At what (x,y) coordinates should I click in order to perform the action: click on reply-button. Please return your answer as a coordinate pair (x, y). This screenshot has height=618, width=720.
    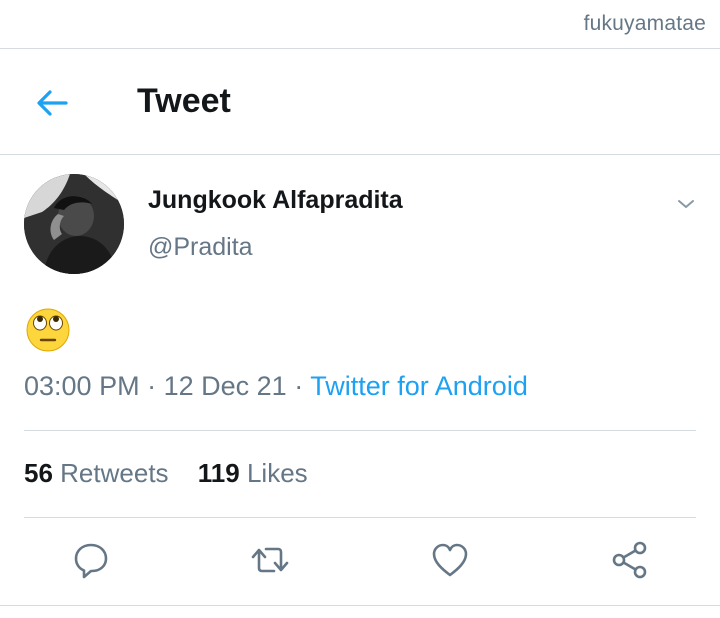
    Looking at the image, I should click on (91, 560).